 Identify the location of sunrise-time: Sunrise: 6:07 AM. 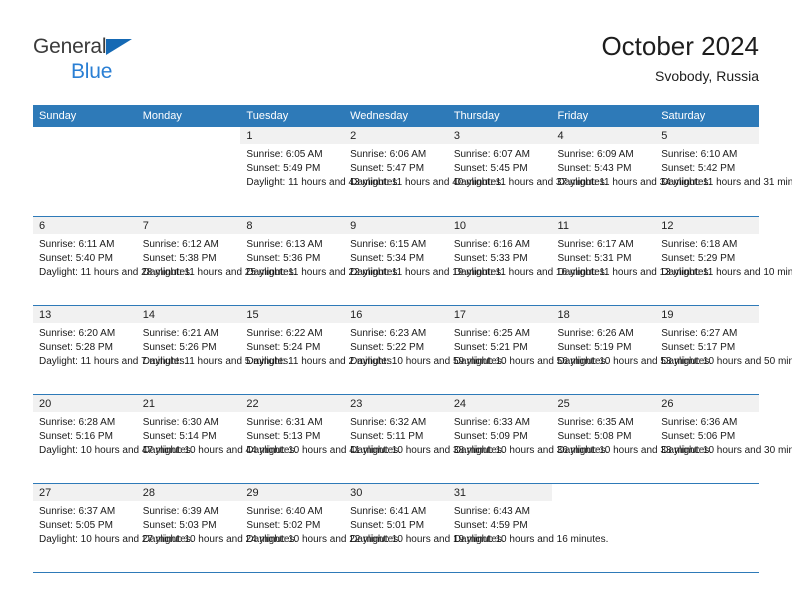
(491, 154).